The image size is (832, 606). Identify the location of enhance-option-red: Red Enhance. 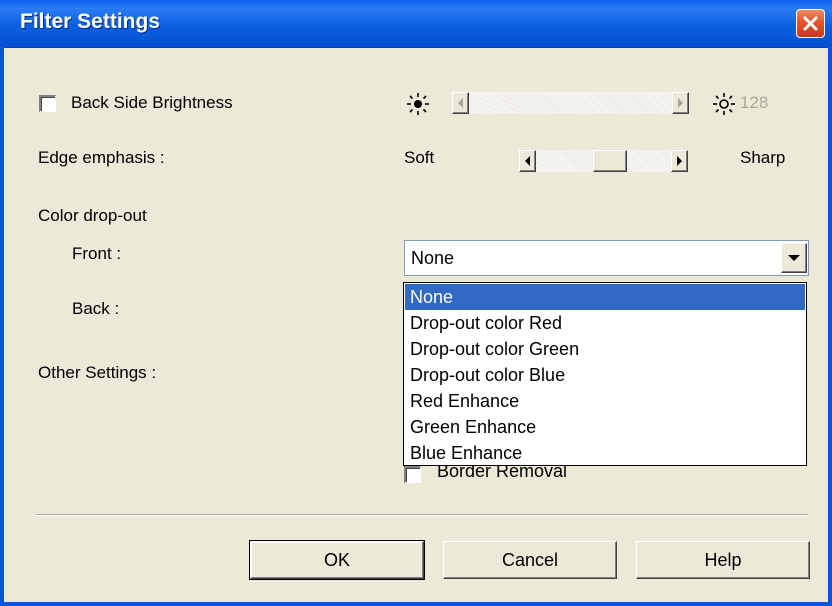
(605, 401).